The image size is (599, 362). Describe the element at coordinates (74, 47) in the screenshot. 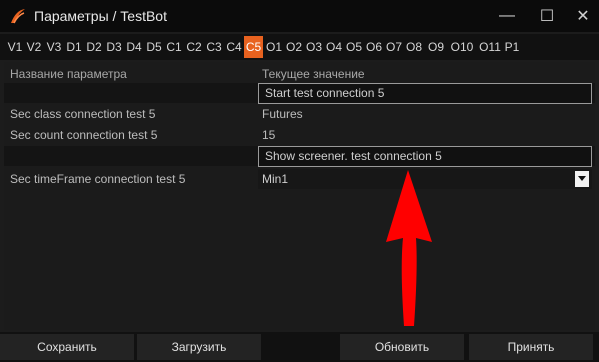

I see `tab-d1: D1` at that location.